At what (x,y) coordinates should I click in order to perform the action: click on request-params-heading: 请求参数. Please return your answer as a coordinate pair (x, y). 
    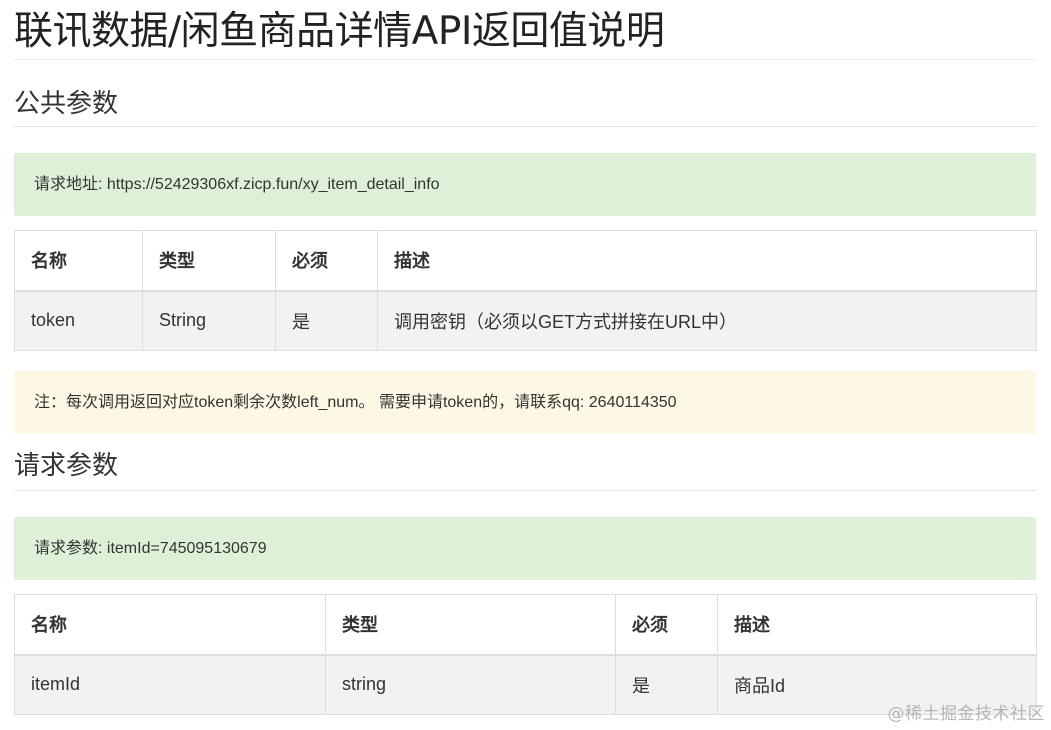
    Looking at the image, I should click on (525, 469).